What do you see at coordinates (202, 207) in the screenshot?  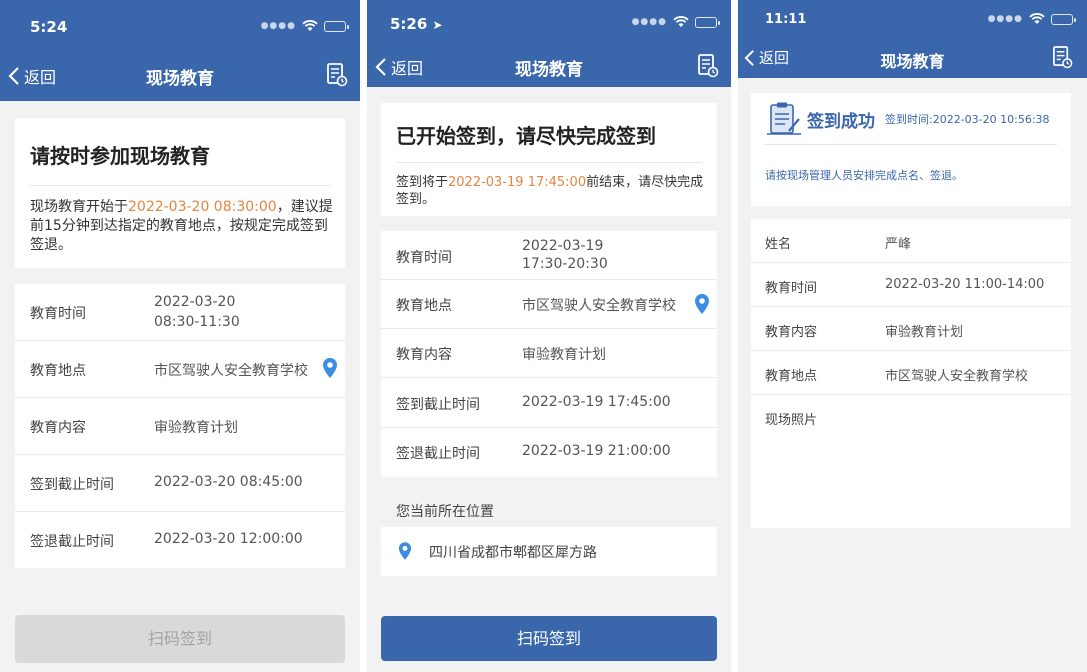 I see `notice-start-time: 2022-03-20 08:30:00` at bounding box center [202, 207].